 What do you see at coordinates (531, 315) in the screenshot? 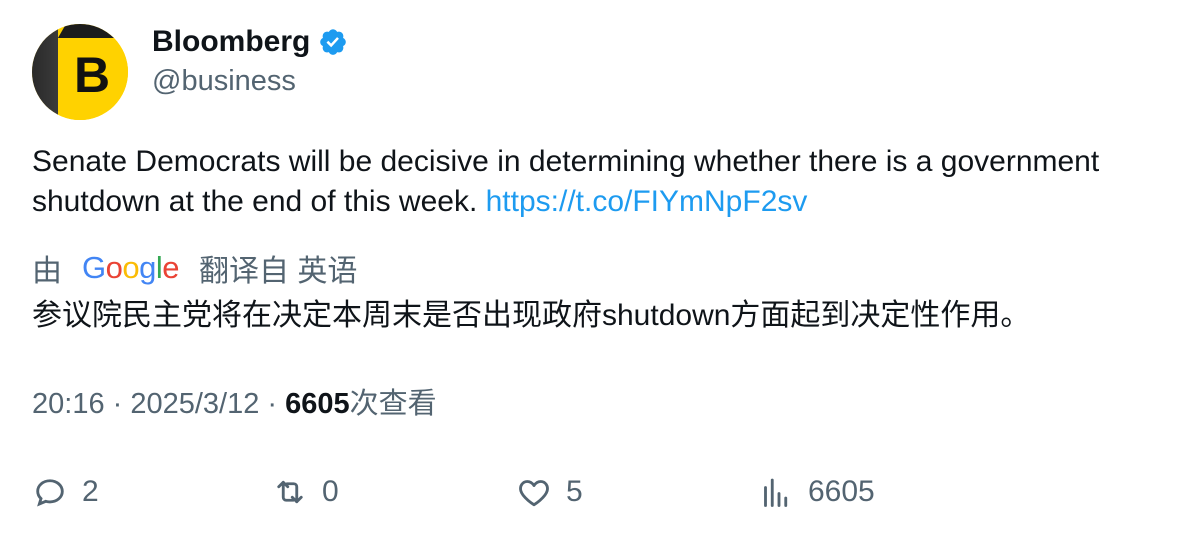
I see `translated-text: 参议院民主党将在决定本周末是否出现政府shutdown方面起到决定性作用。` at bounding box center [531, 315].